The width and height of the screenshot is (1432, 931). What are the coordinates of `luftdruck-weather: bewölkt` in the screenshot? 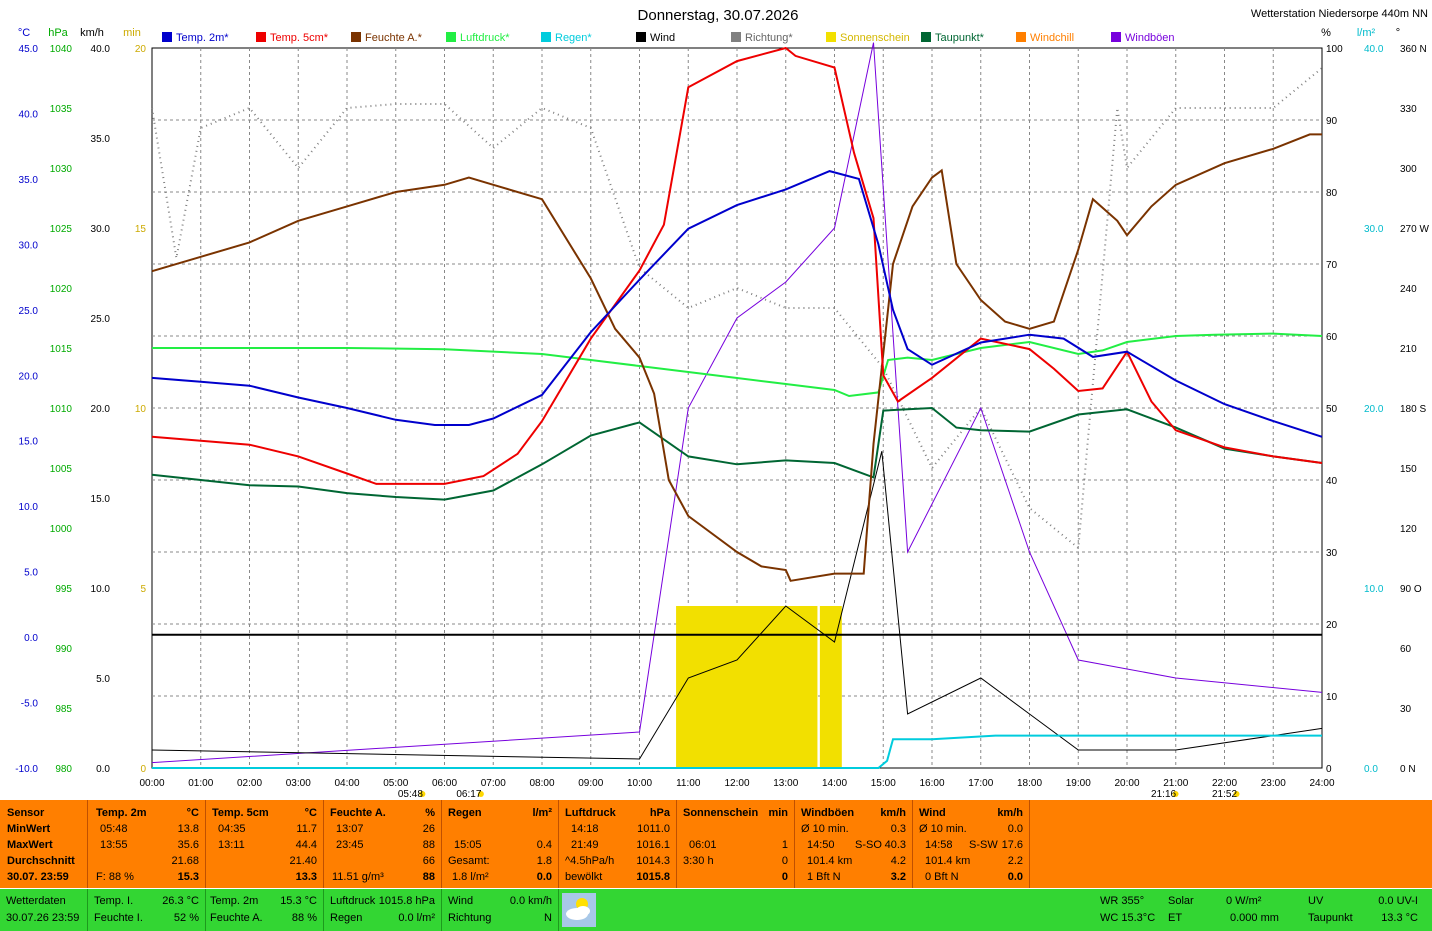 It's located at (584, 877).